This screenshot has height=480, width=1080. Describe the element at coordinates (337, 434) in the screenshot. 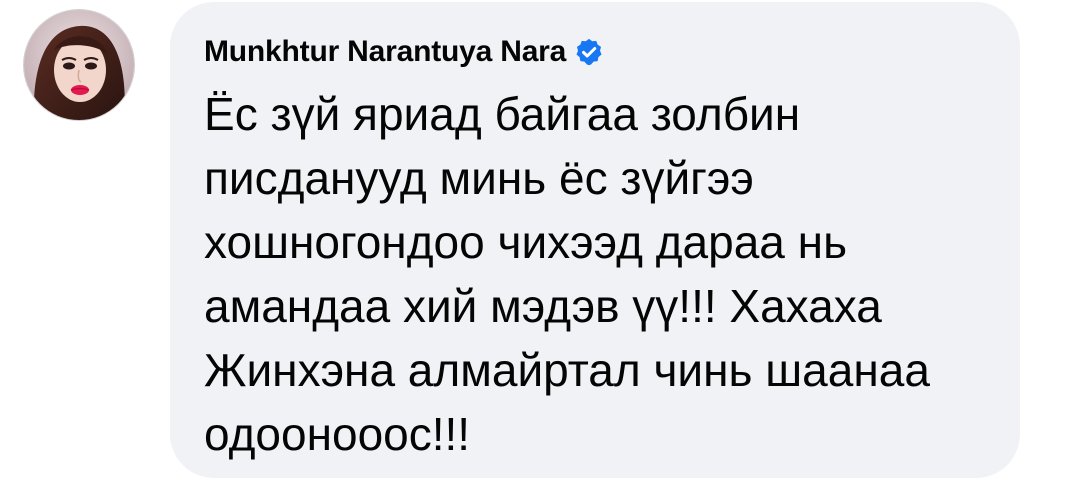

I see `comment-line: одоонооос!!!` at that location.